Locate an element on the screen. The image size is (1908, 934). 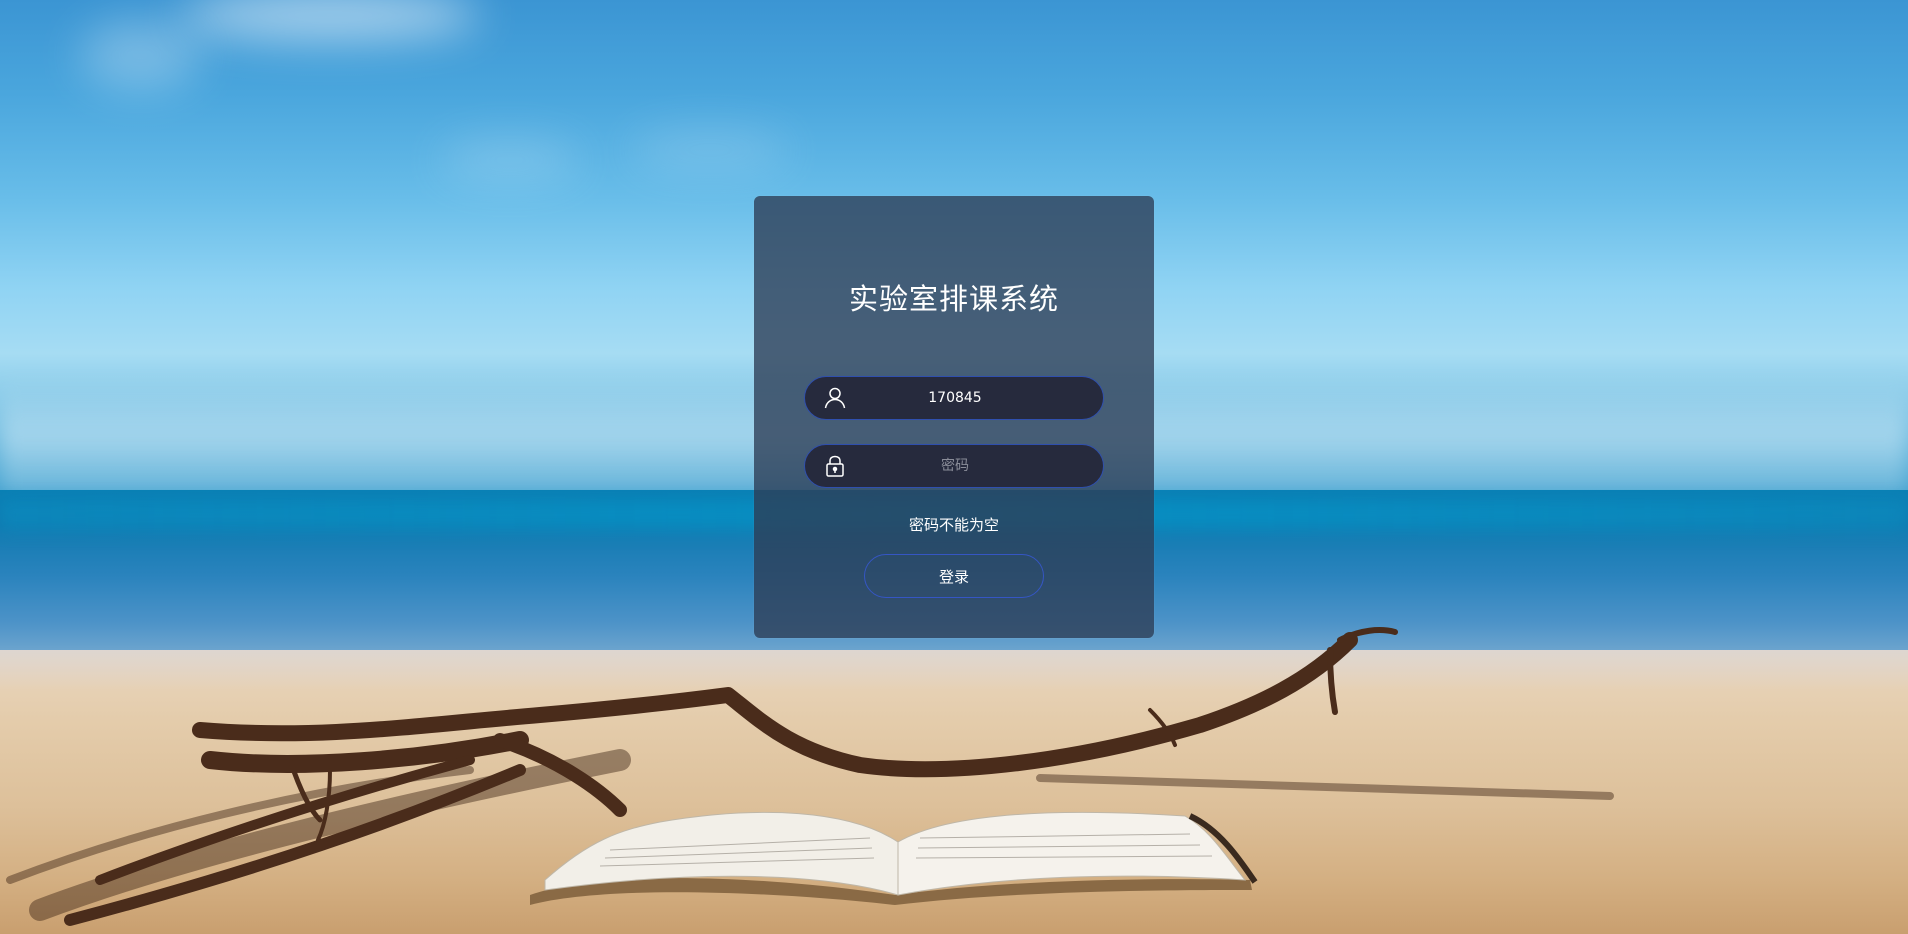
password-input is located at coordinates (955, 466).